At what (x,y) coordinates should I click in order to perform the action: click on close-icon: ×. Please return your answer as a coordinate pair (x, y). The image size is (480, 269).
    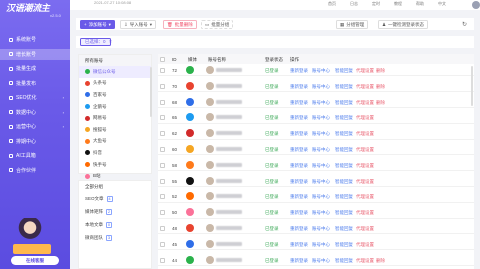
    Looking at the image, I should click on (110, 42).